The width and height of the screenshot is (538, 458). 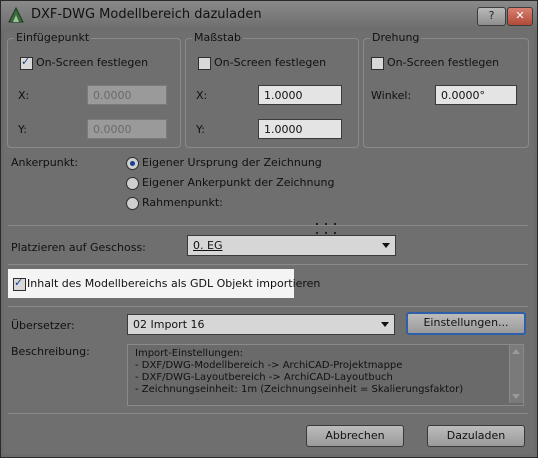 I want to click on description-scrollbar, so click(x=516, y=374).